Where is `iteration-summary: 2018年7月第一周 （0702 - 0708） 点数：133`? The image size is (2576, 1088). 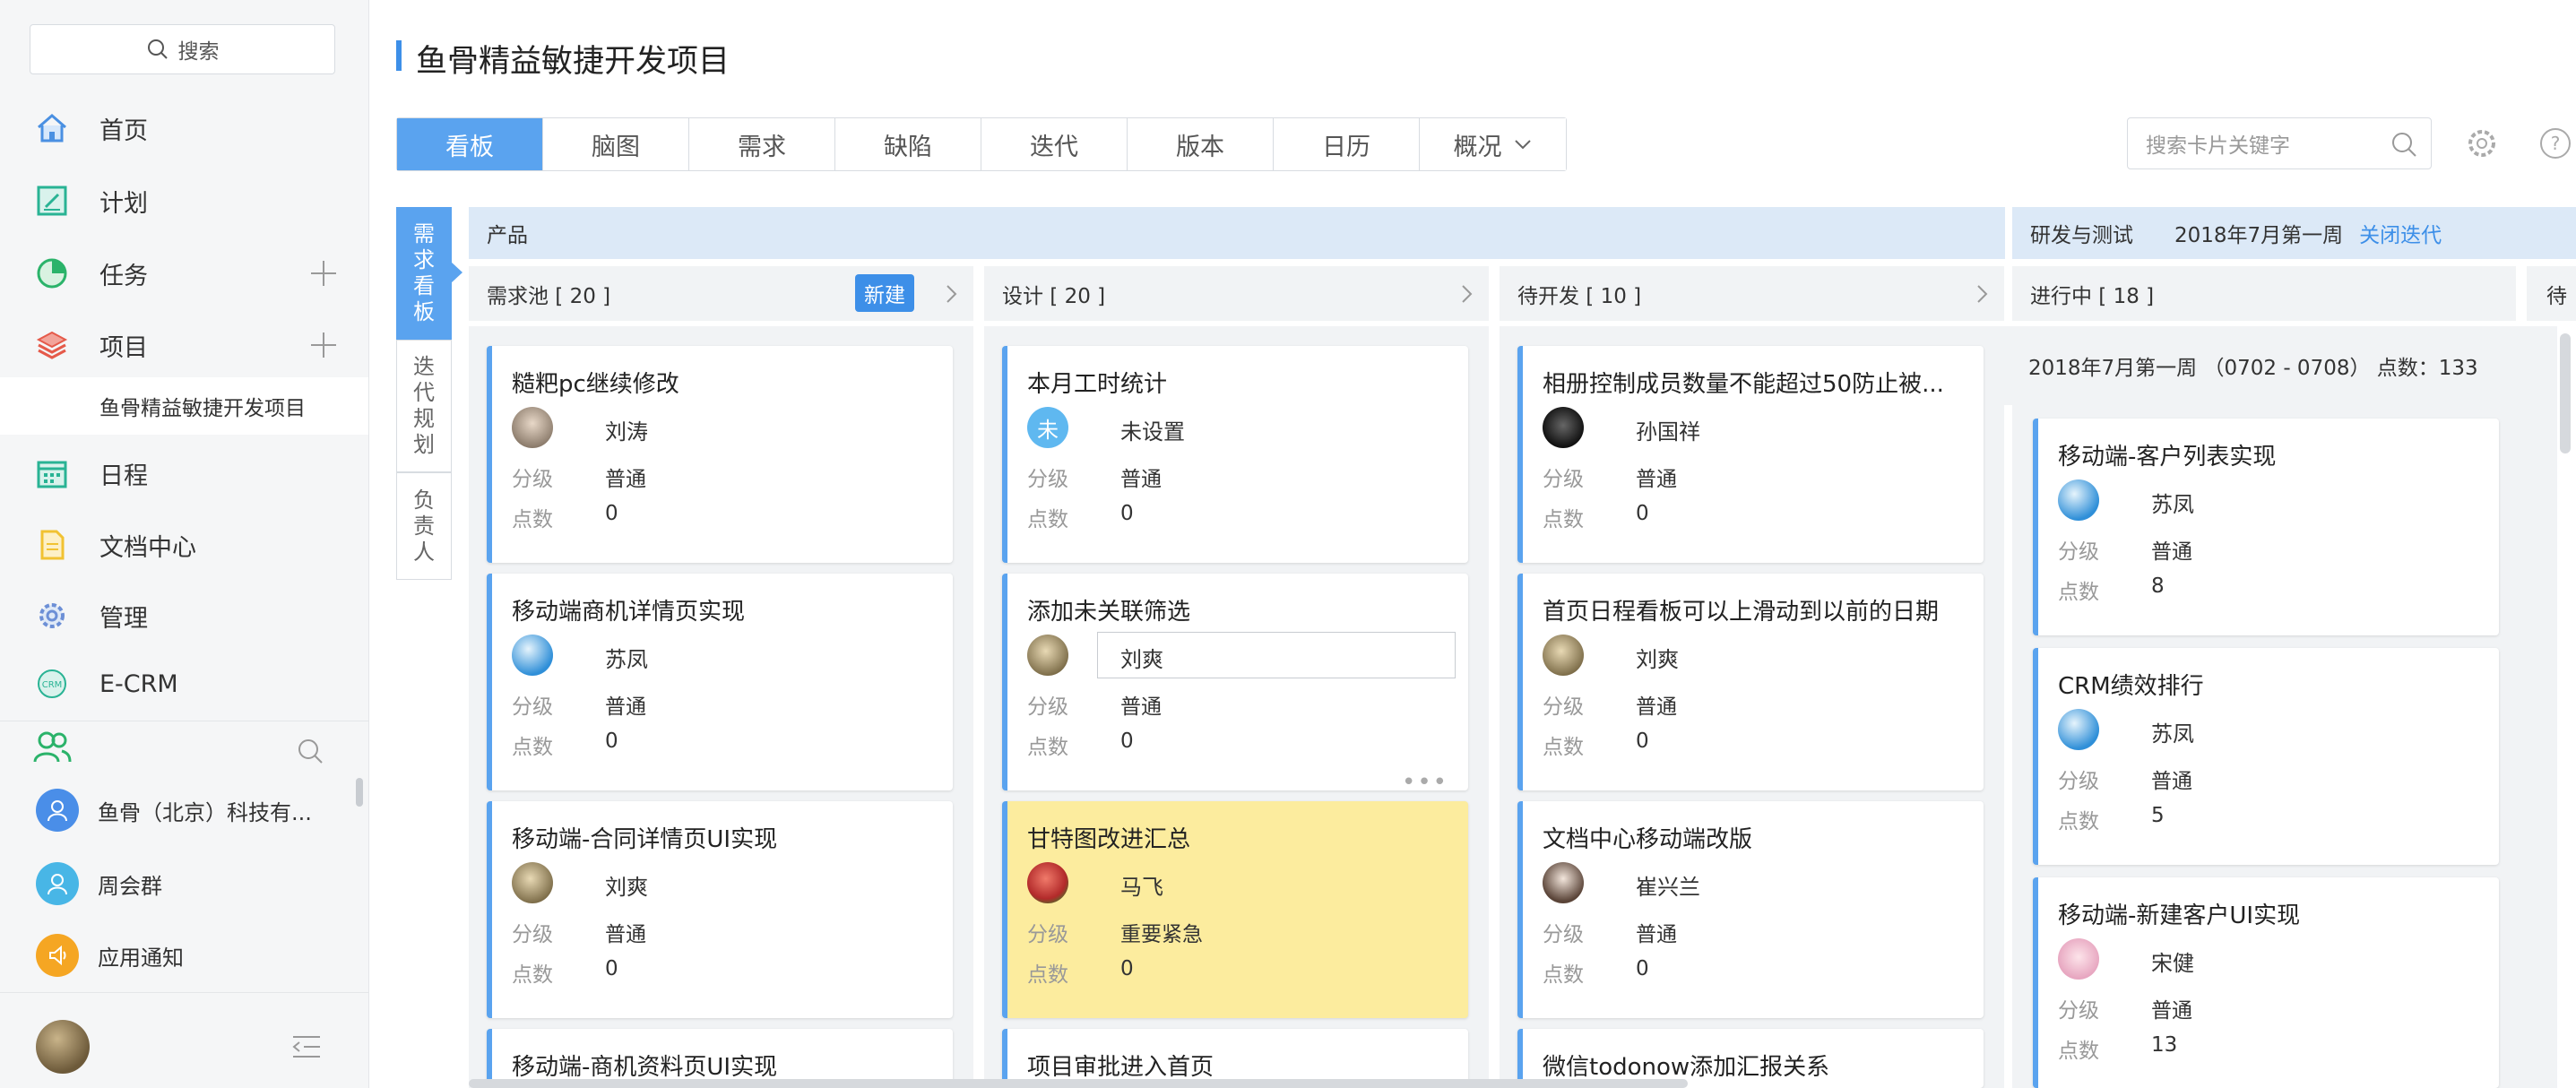 iteration-summary: 2018年7月第一周 （0702 - 0708） 点数：133 is located at coordinates (2280, 365).